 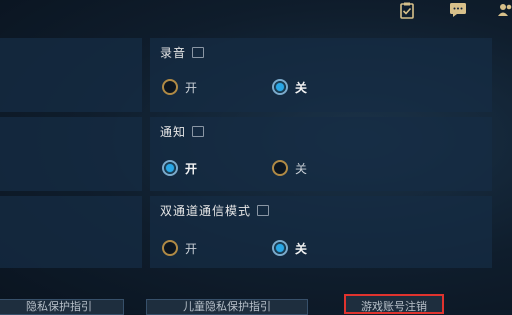 What do you see at coordinates (215, 210) in the screenshot?
I see `setting-title: 双通道通信模式` at bounding box center [215, 210].